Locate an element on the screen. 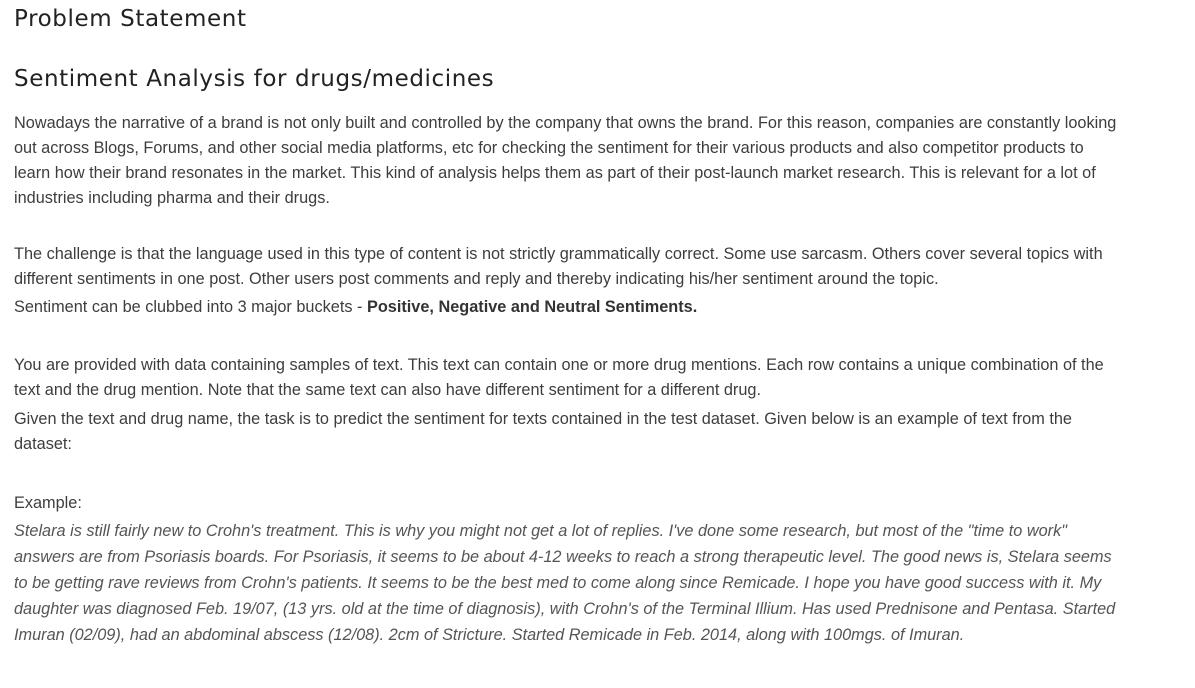 Image resolution: width=1195 pixels, height=688 pixels. example-label: Example: is located at coordinates (48, 503).